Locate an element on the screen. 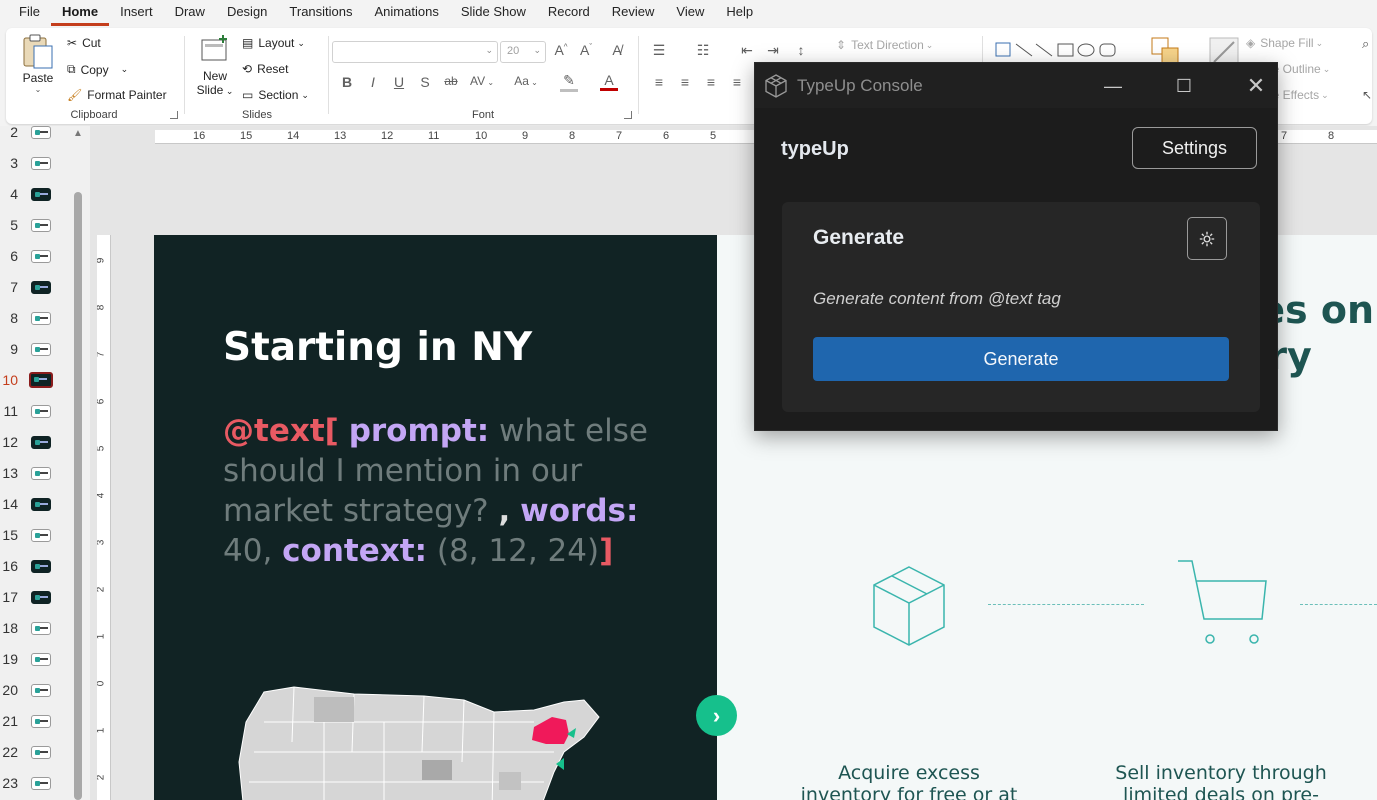  slide-thumbnail-22: 22 is located at coordinates (35, 753).